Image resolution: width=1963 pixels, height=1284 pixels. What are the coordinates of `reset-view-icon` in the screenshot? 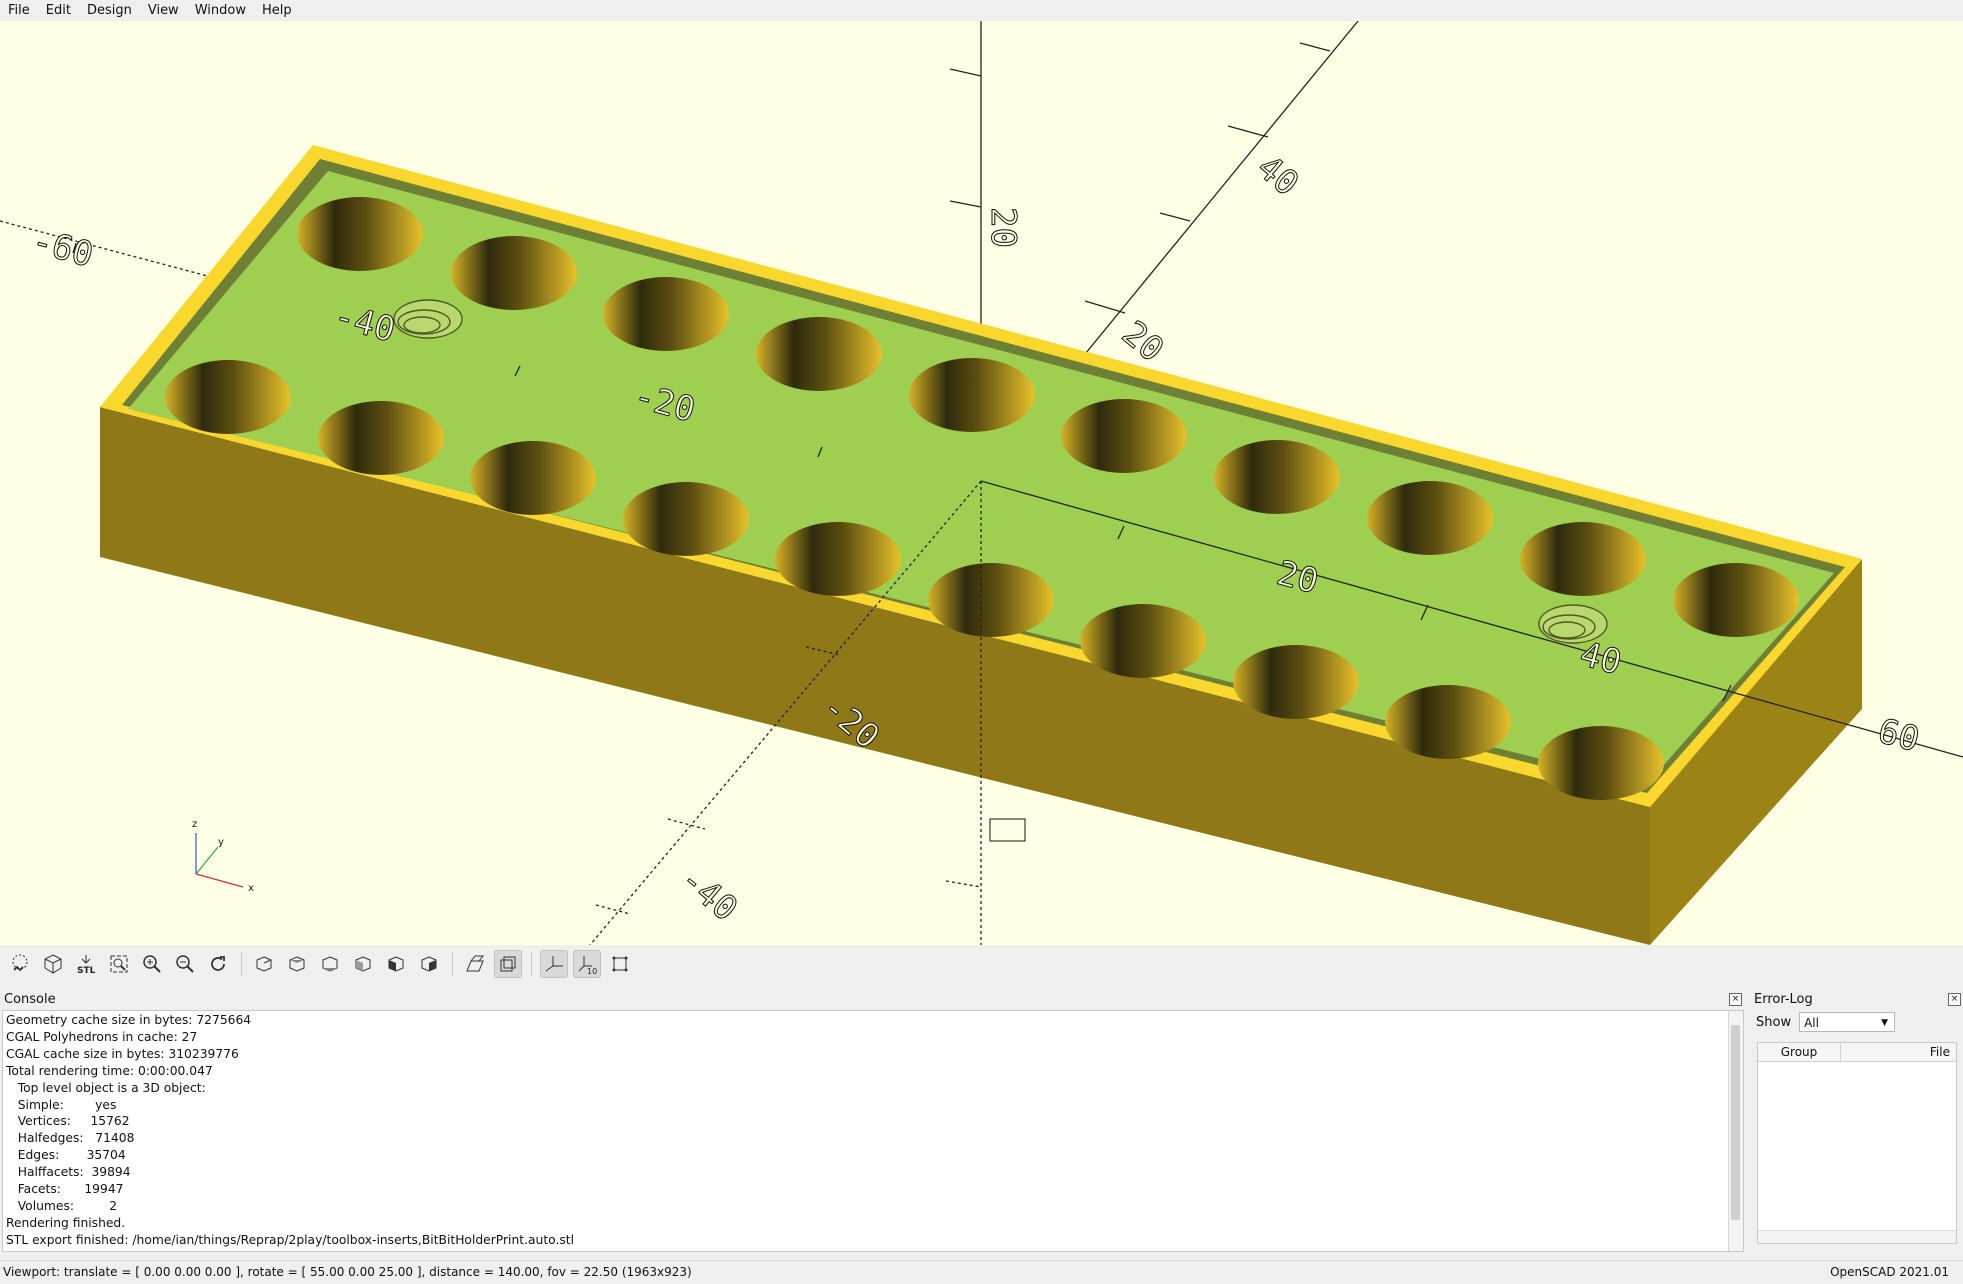 It's located at (218, 963).